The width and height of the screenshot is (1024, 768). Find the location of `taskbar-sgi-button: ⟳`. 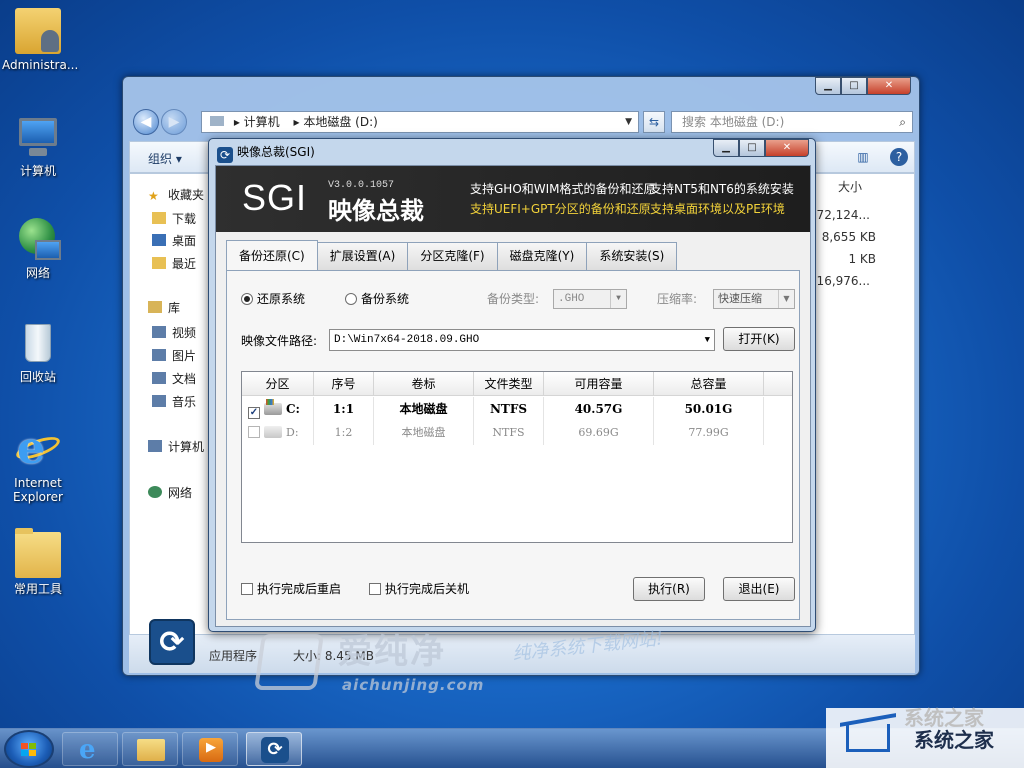

taskbar-sgi-button: ⟳ is located at coordinates (274, 749).